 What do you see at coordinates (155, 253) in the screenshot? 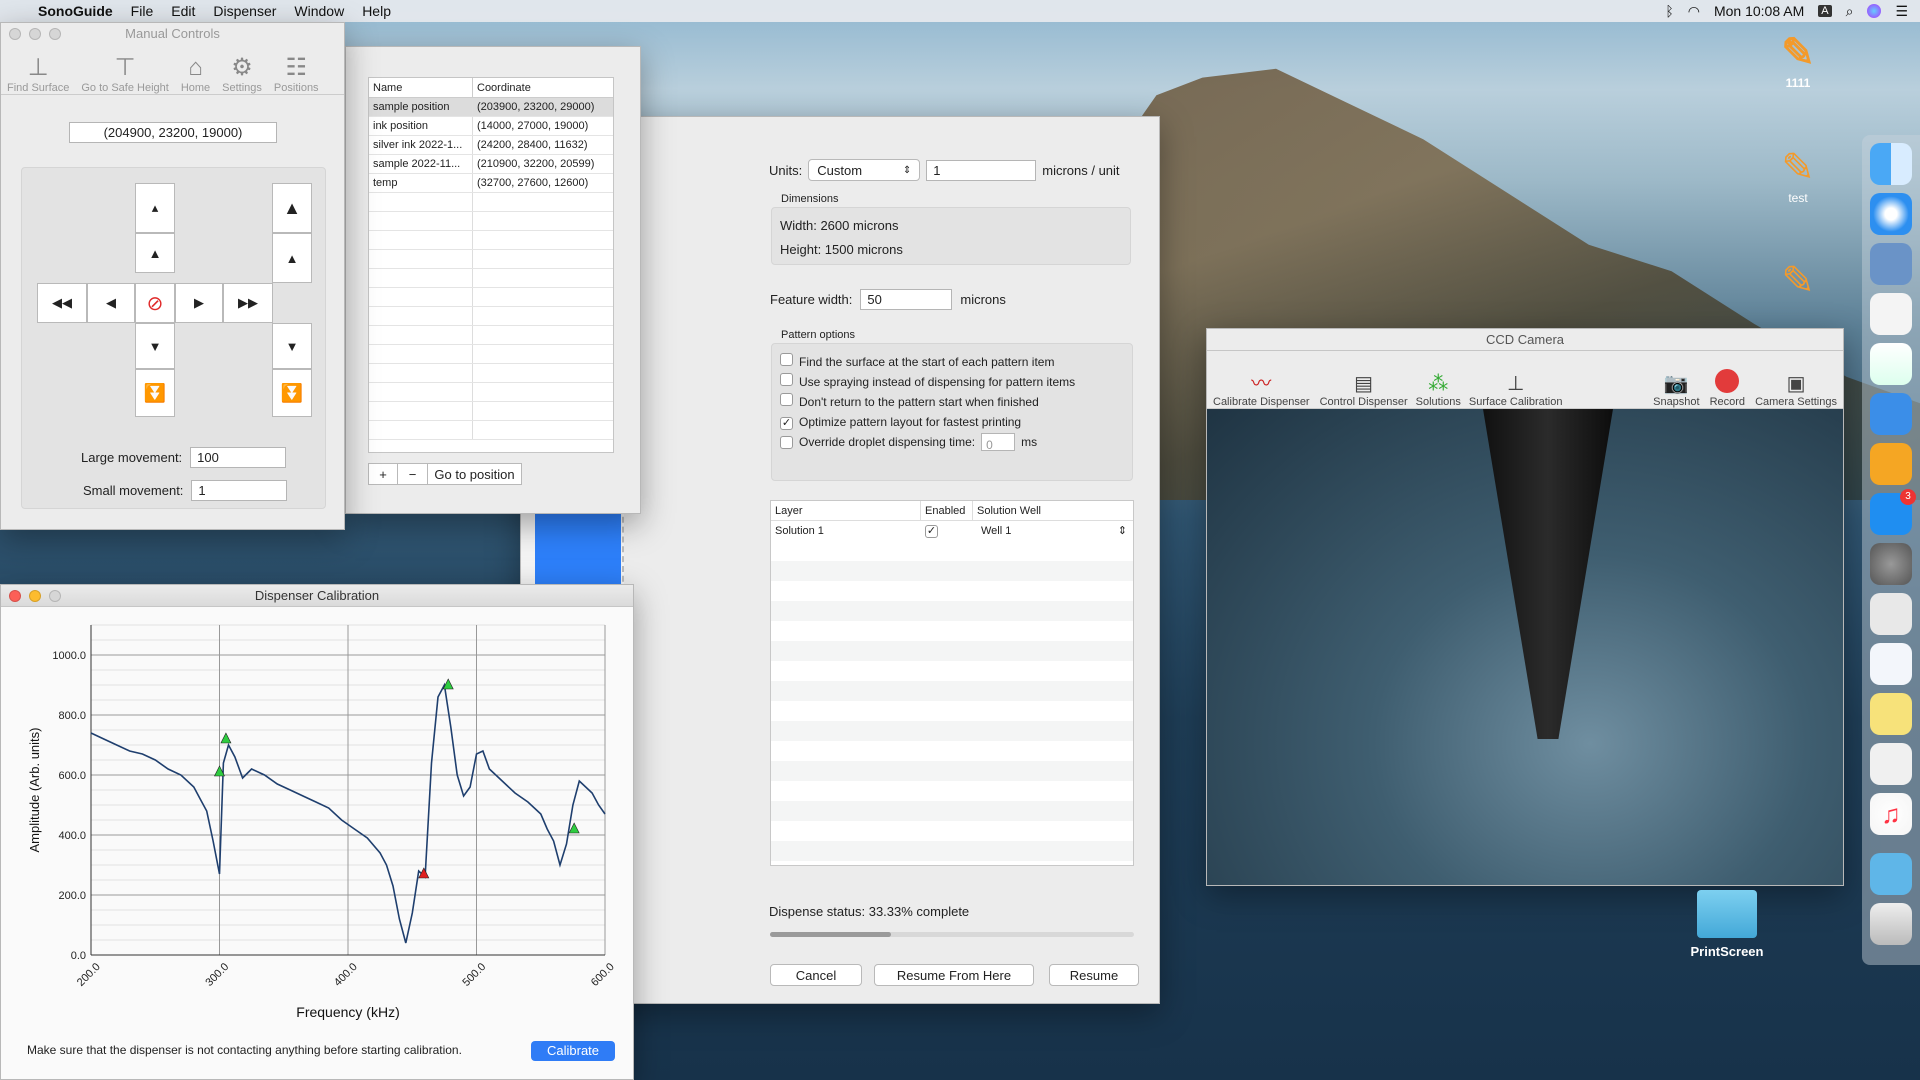
I see `y-up-button: ▲` at bounding box center [155, 253].